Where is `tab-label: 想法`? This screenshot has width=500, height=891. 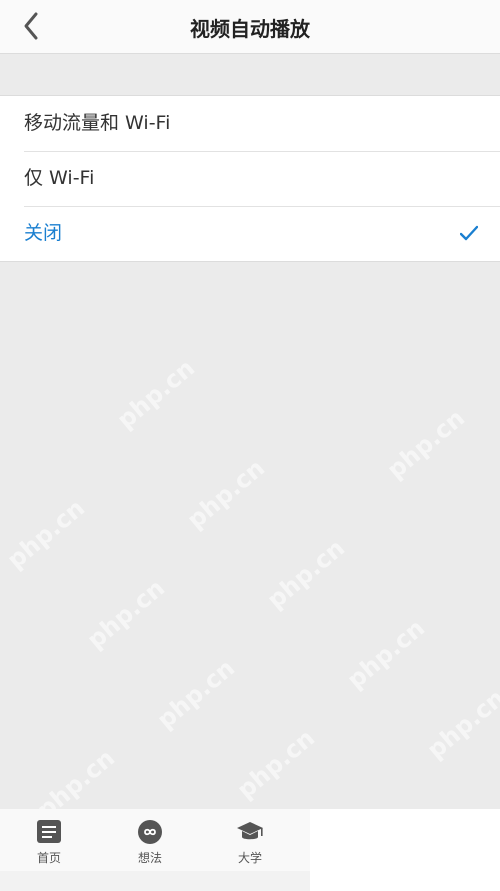 tab-label: 想法 is located at coordinates (149, 858).